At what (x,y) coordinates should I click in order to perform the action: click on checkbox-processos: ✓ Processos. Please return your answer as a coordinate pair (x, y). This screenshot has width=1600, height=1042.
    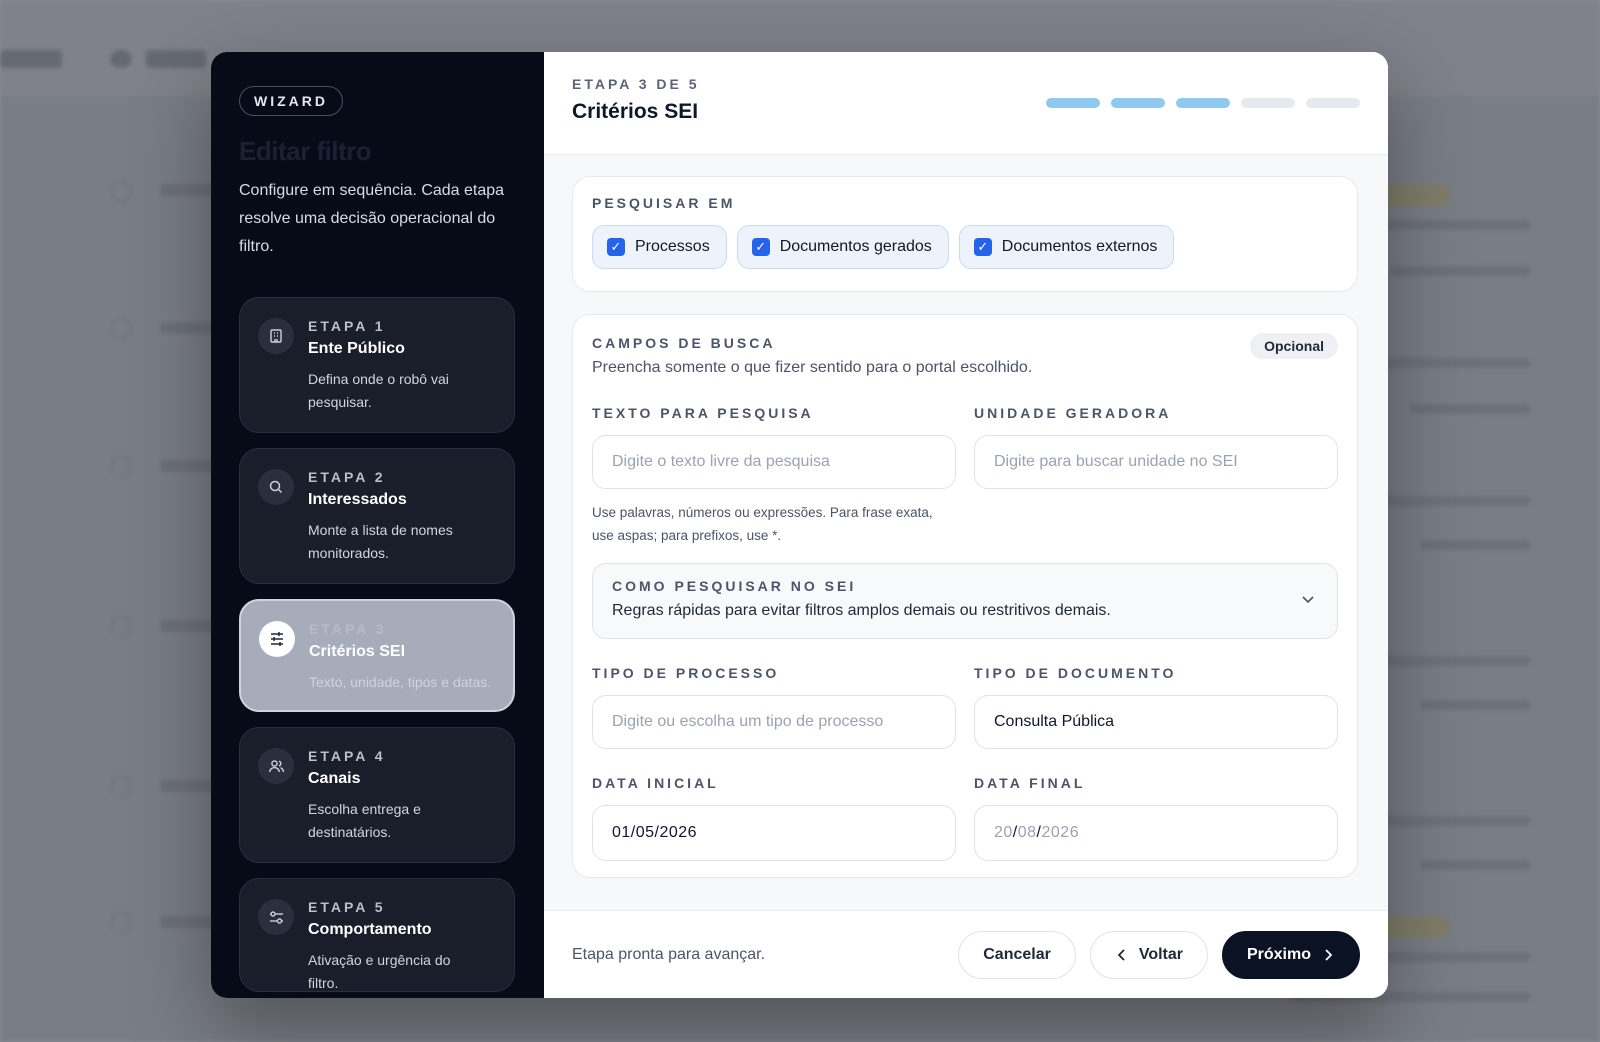
    Looking at the image, I should click on (659, 247).